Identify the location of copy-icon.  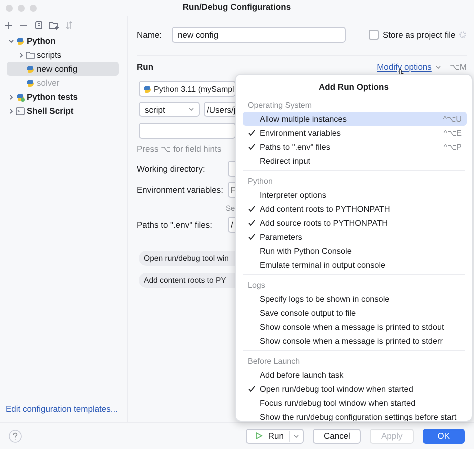
(38, 25).